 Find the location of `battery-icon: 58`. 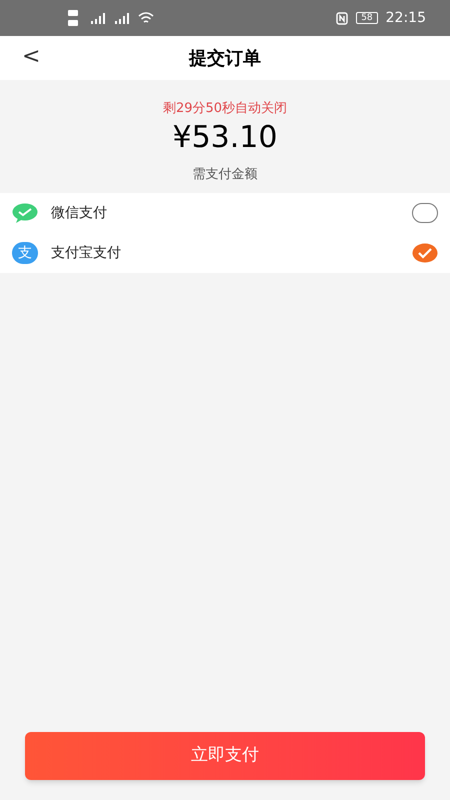

battery-icon: 58 is located at coordinates (367, 18).